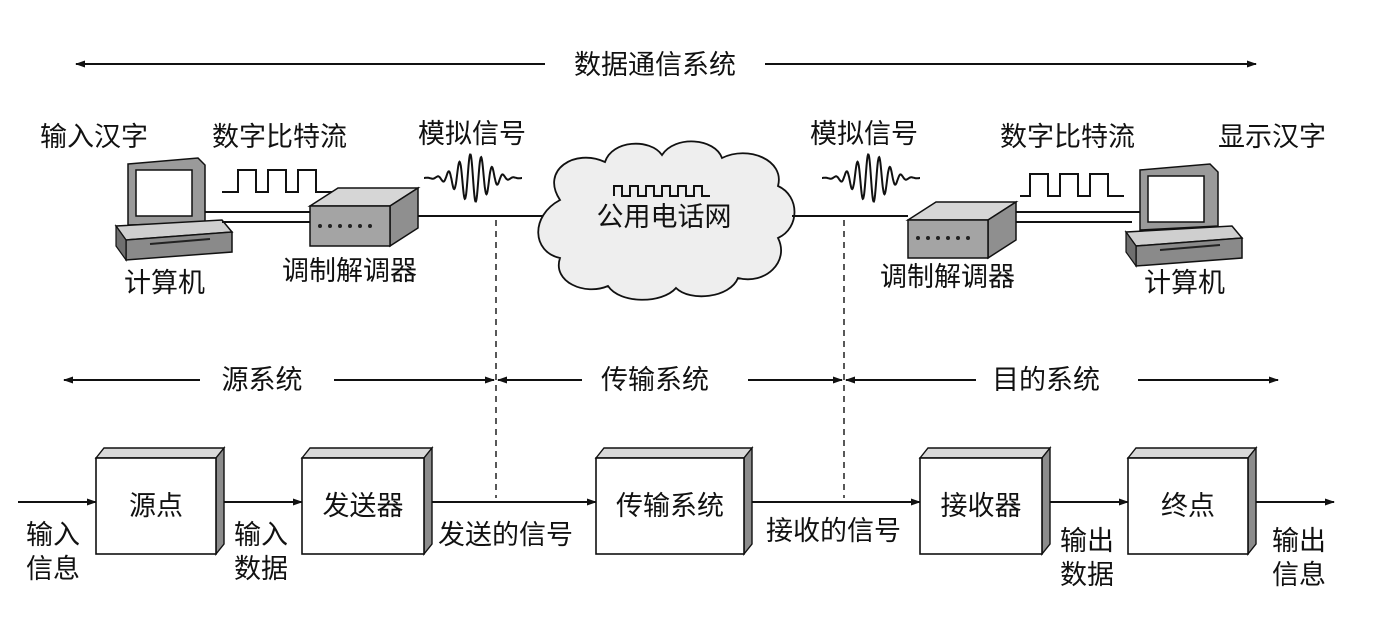 The height and width of the screenshot is (644, 1380). I want to click on sent-signal-label: 发送的信号, so click(505, 535).